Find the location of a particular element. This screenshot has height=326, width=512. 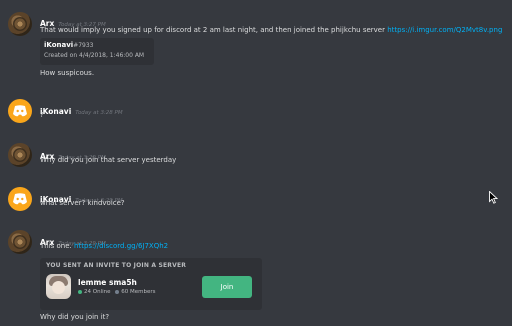

server-stats: 24 Online 60 Members is located at coordinates (117, 292).